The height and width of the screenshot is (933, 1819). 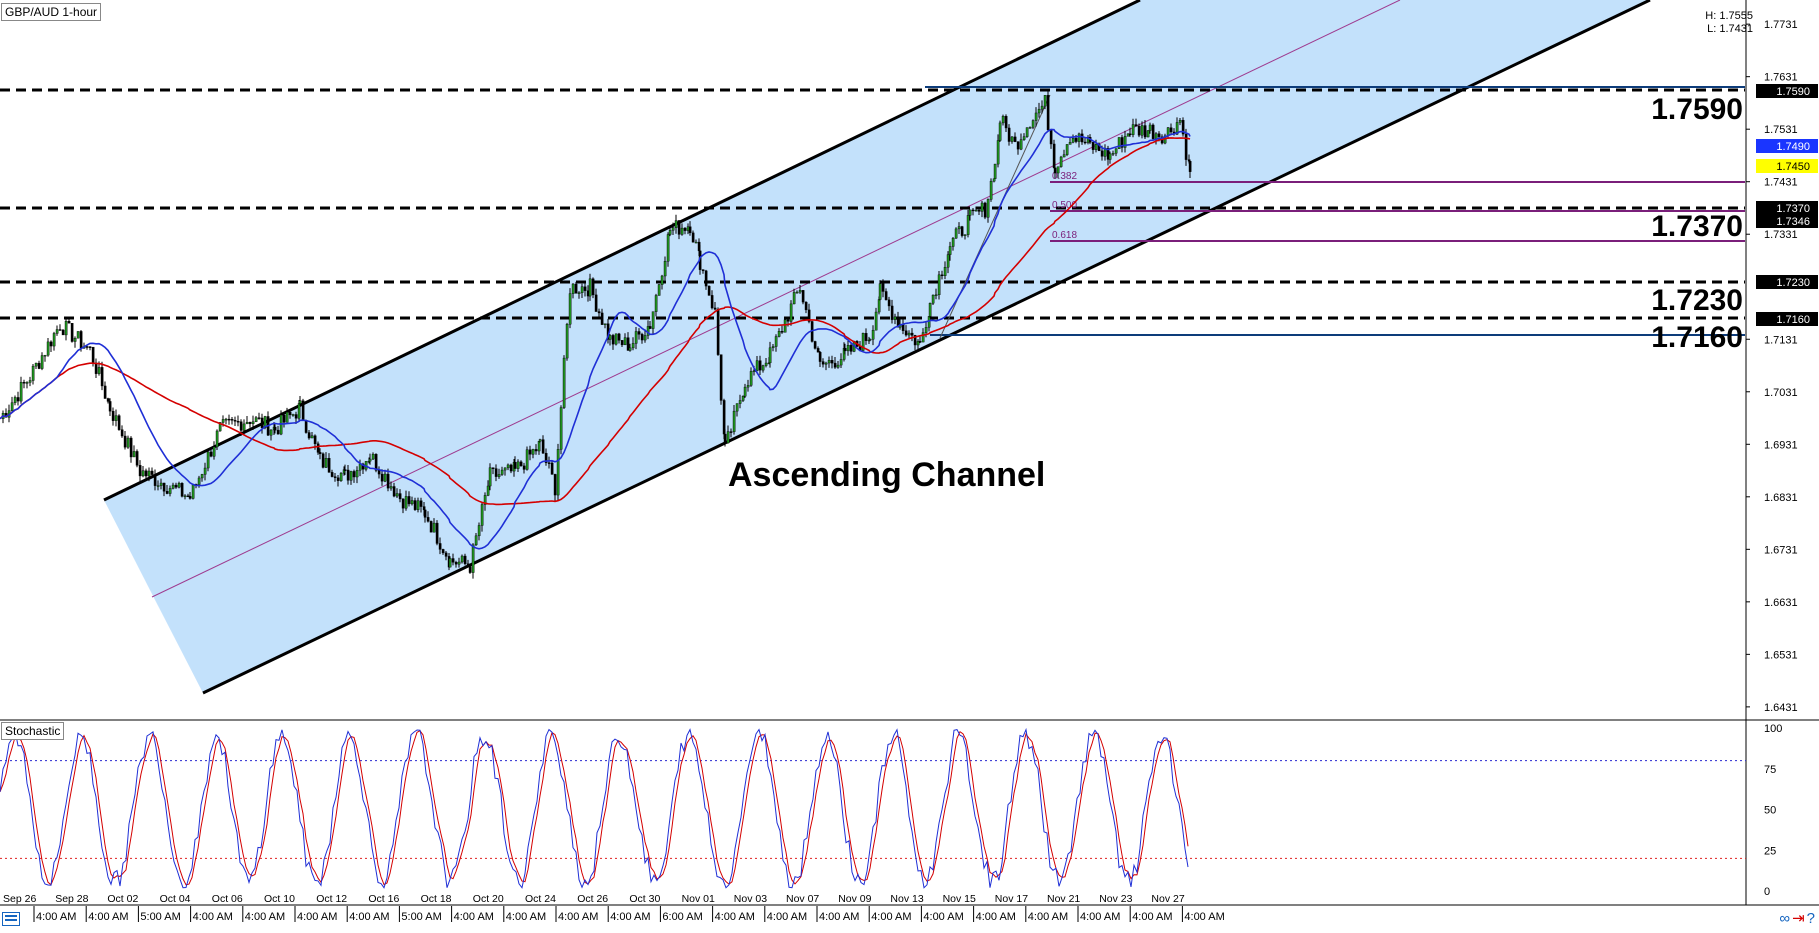 I want to click on price-tick-label: 1.6431, so click(x=1781, y=708).